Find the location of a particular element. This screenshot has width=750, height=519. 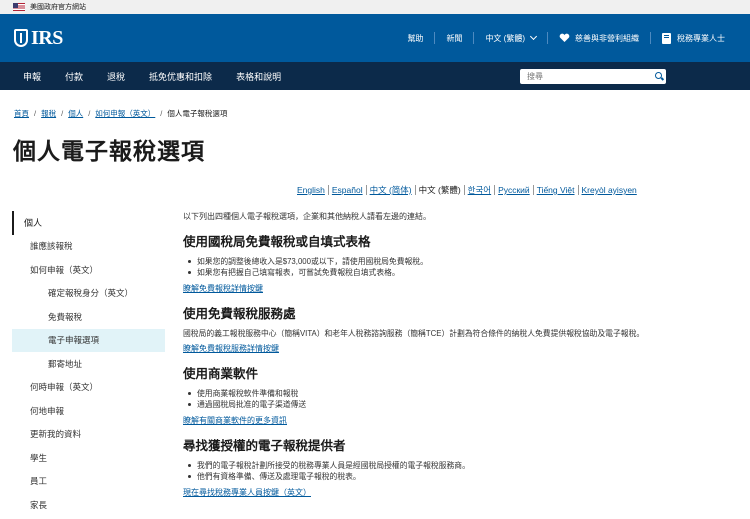

breadcrumb: 首頁 / 報稅 / 個人 / 如何申報（英文） / 個人電子報稅選項 is located at coordinates (121, 113).